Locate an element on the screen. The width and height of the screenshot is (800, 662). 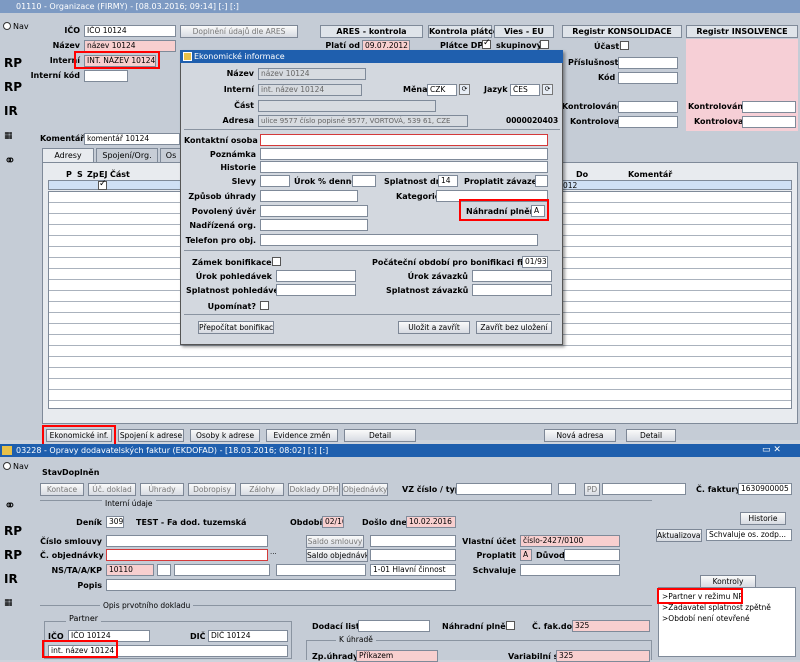
poznamka-input is located at coordinates (404, 154).